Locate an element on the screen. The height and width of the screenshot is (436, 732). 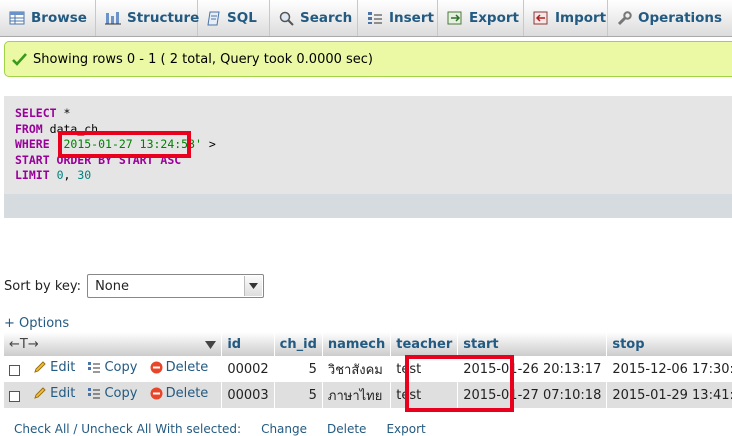
chevron-down-icon is located at coordinates (253, 286).